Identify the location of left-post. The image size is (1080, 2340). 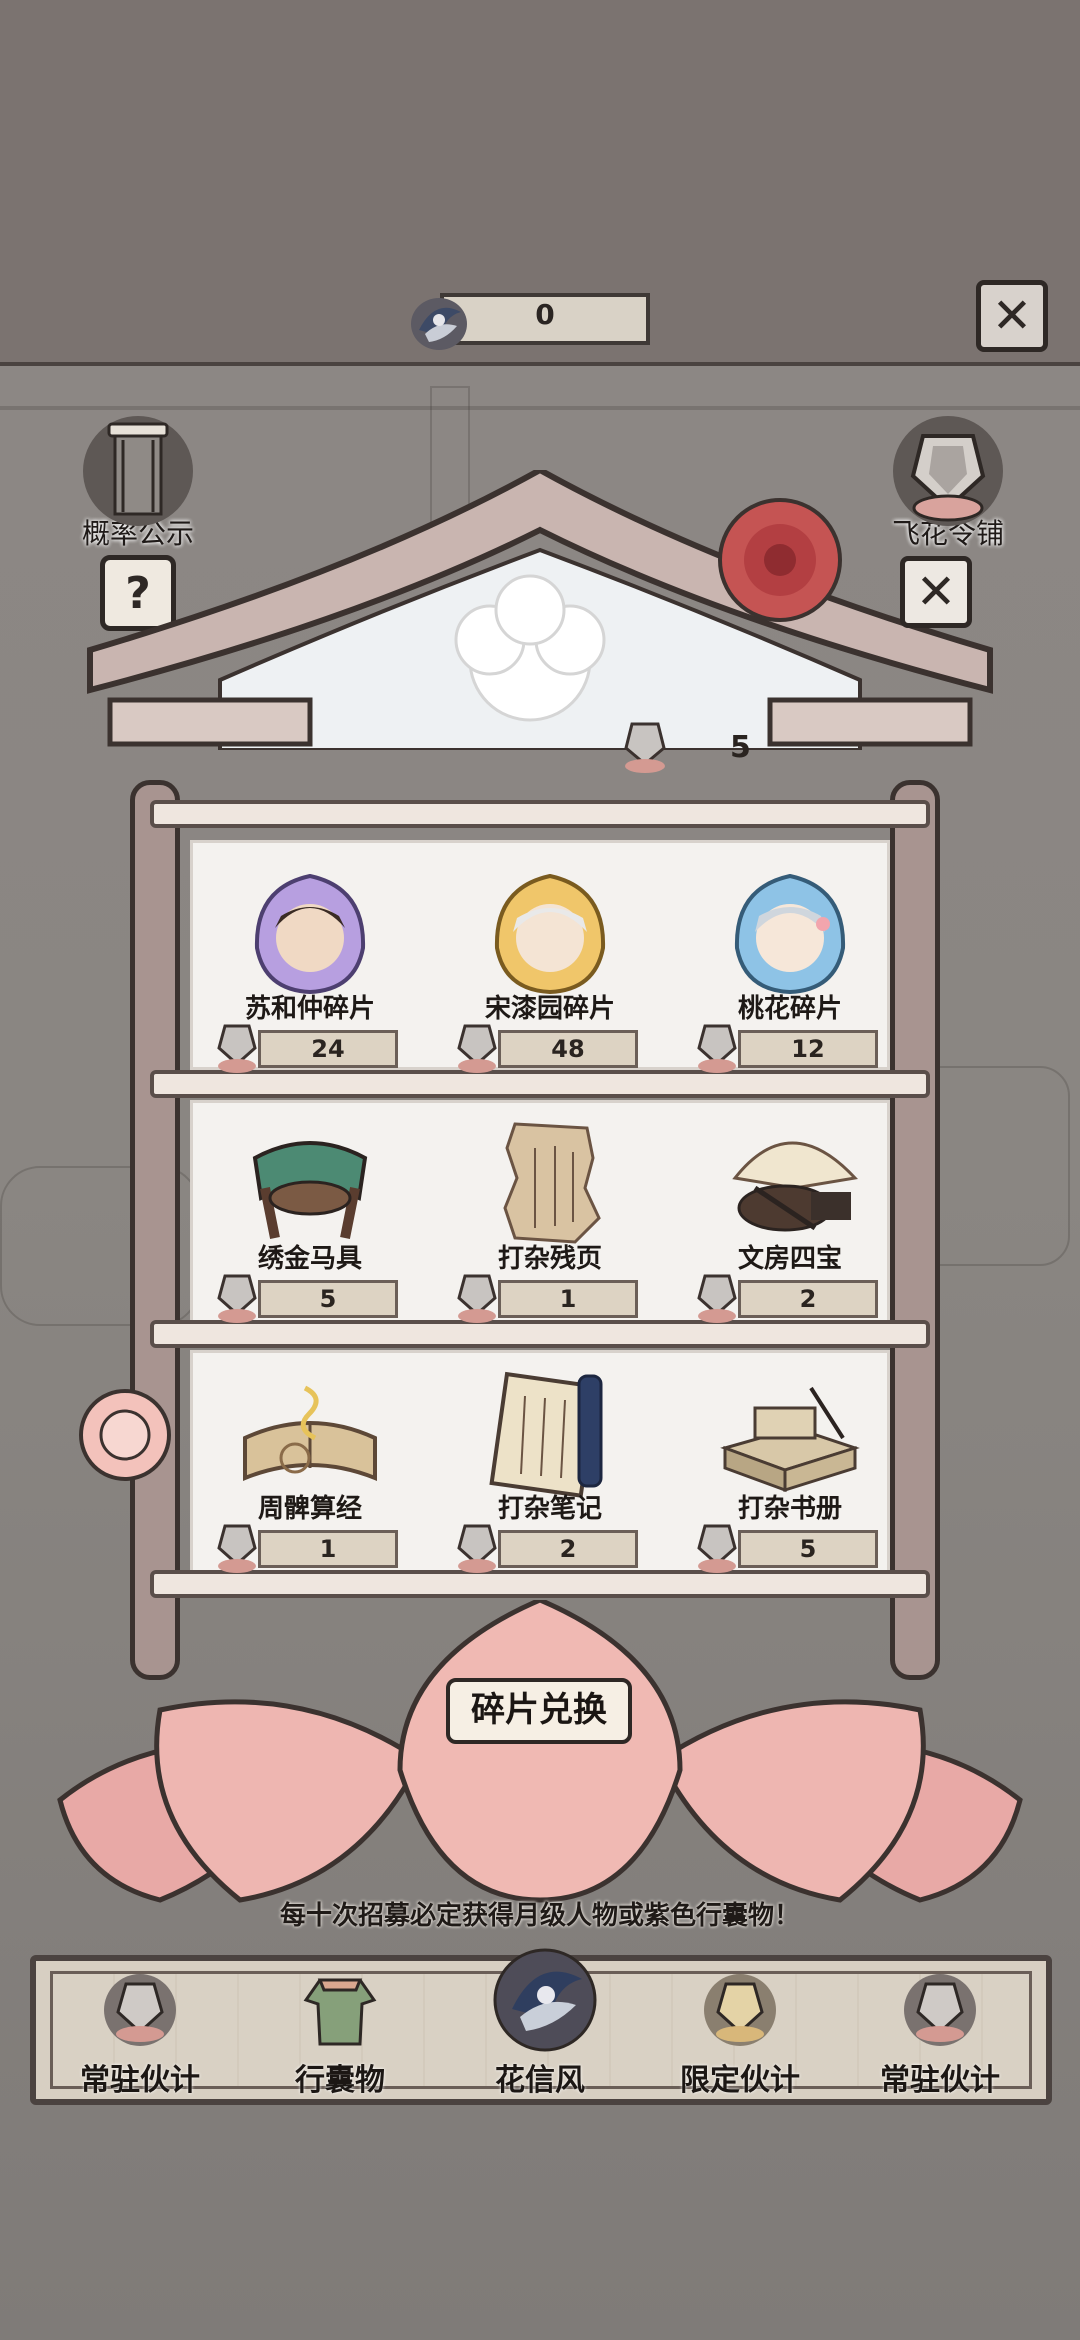
(155, 1230).